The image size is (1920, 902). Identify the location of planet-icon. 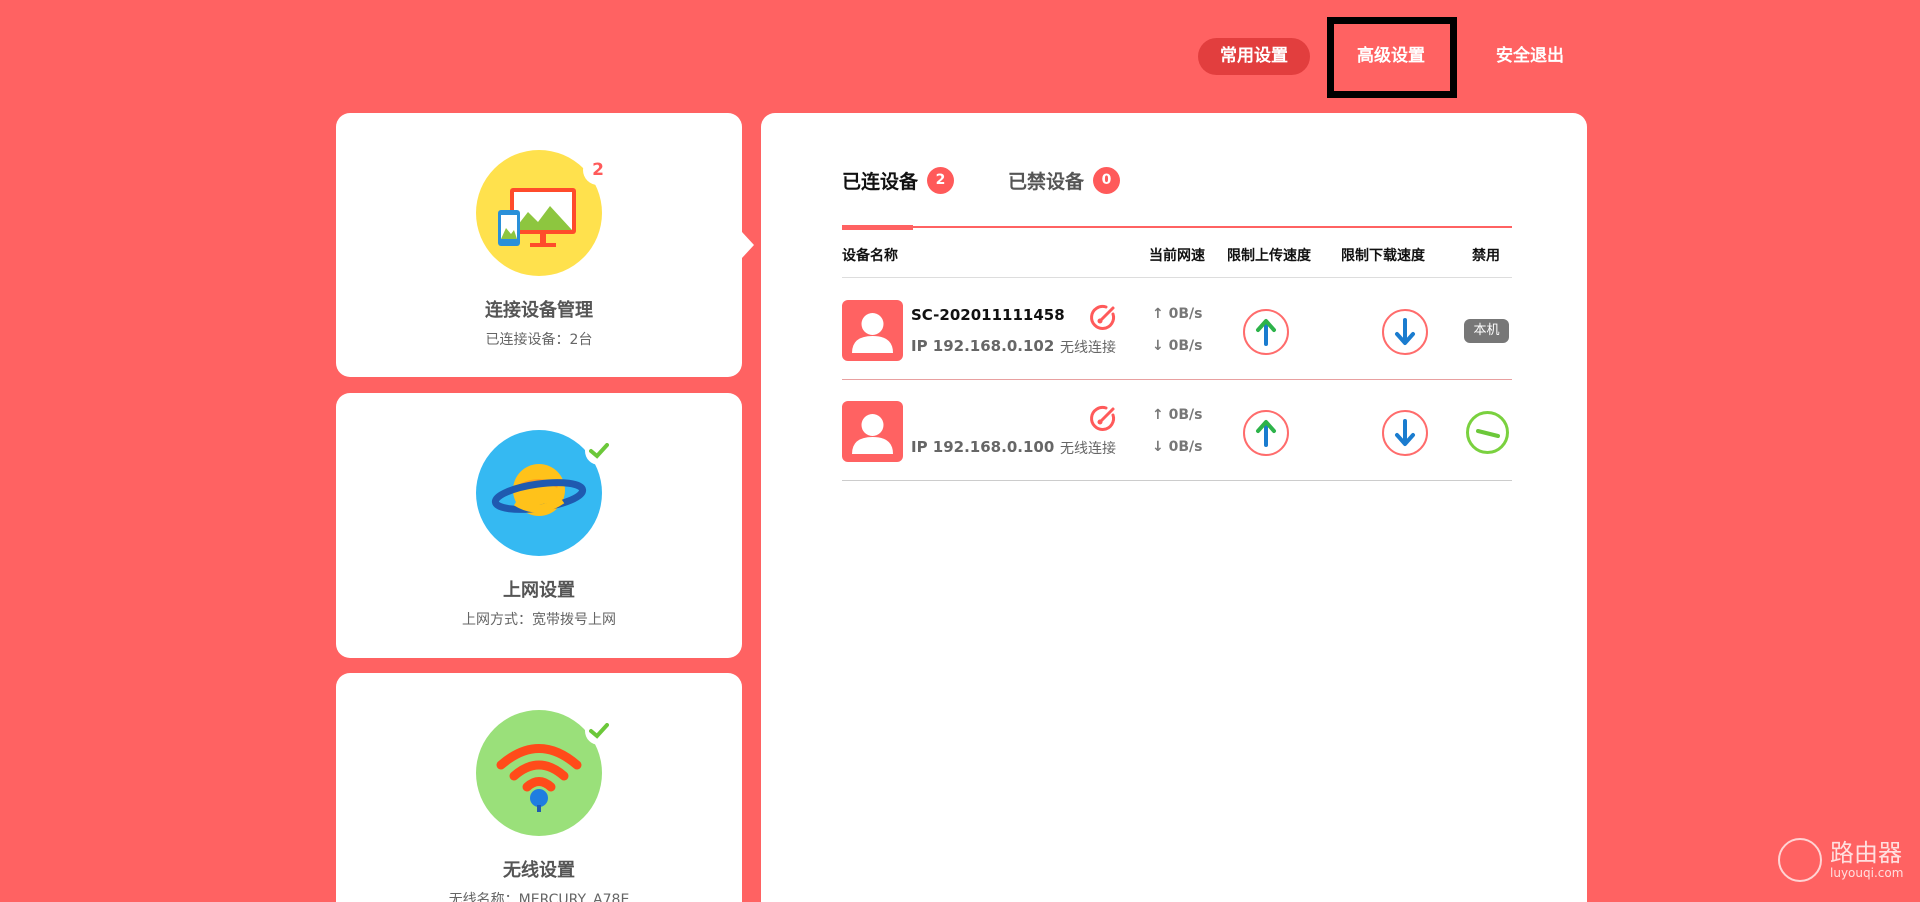
(539, 493).